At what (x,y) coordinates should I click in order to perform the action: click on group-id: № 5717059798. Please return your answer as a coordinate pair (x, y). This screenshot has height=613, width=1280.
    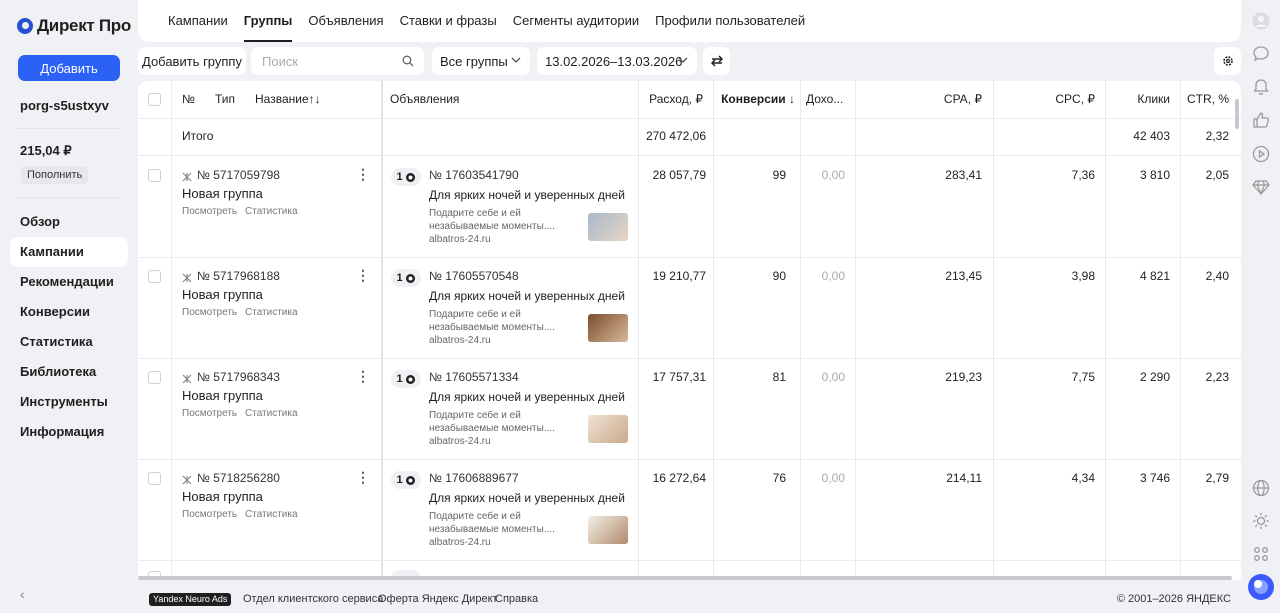
    Looking at the image, I should click on (238, 175).